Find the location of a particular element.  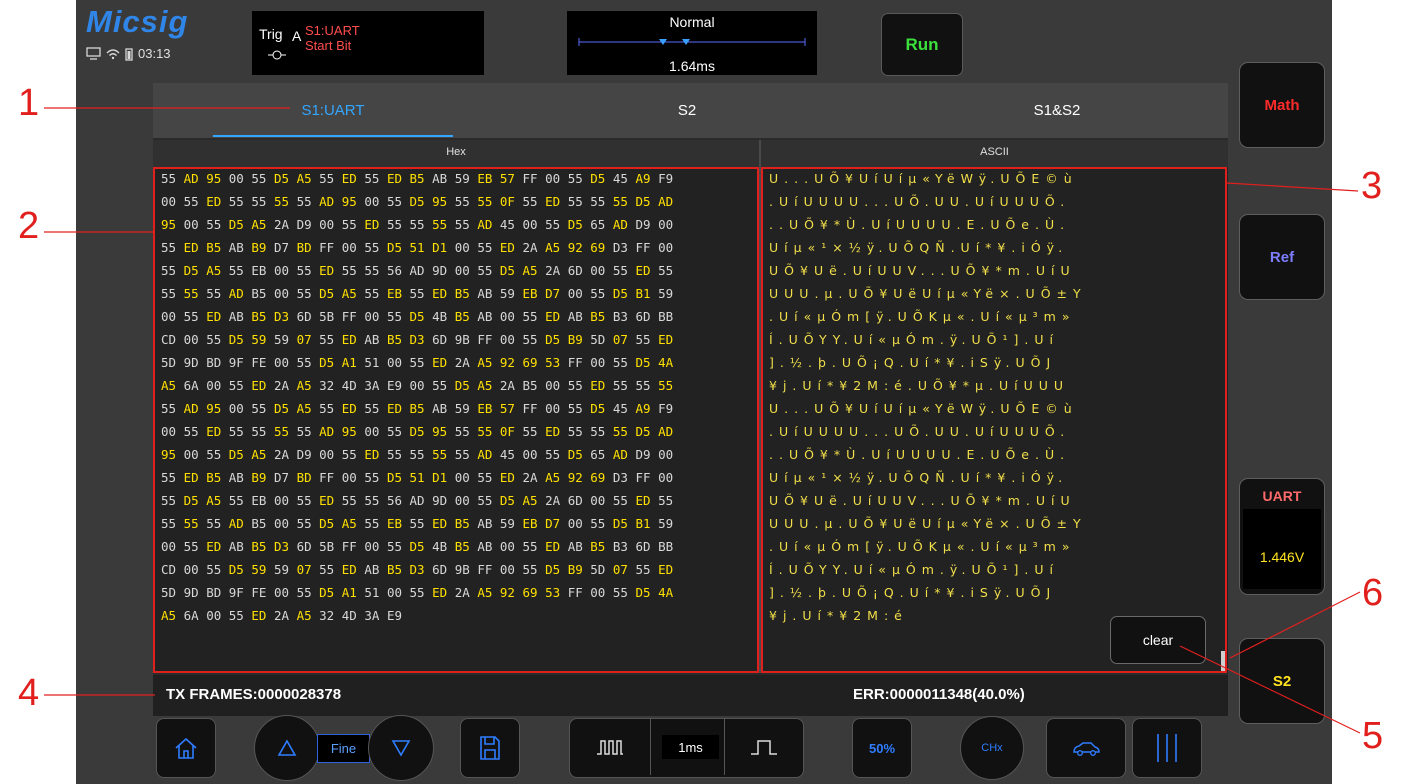

ref-button: Ref is located at coordinates (1282, 257).